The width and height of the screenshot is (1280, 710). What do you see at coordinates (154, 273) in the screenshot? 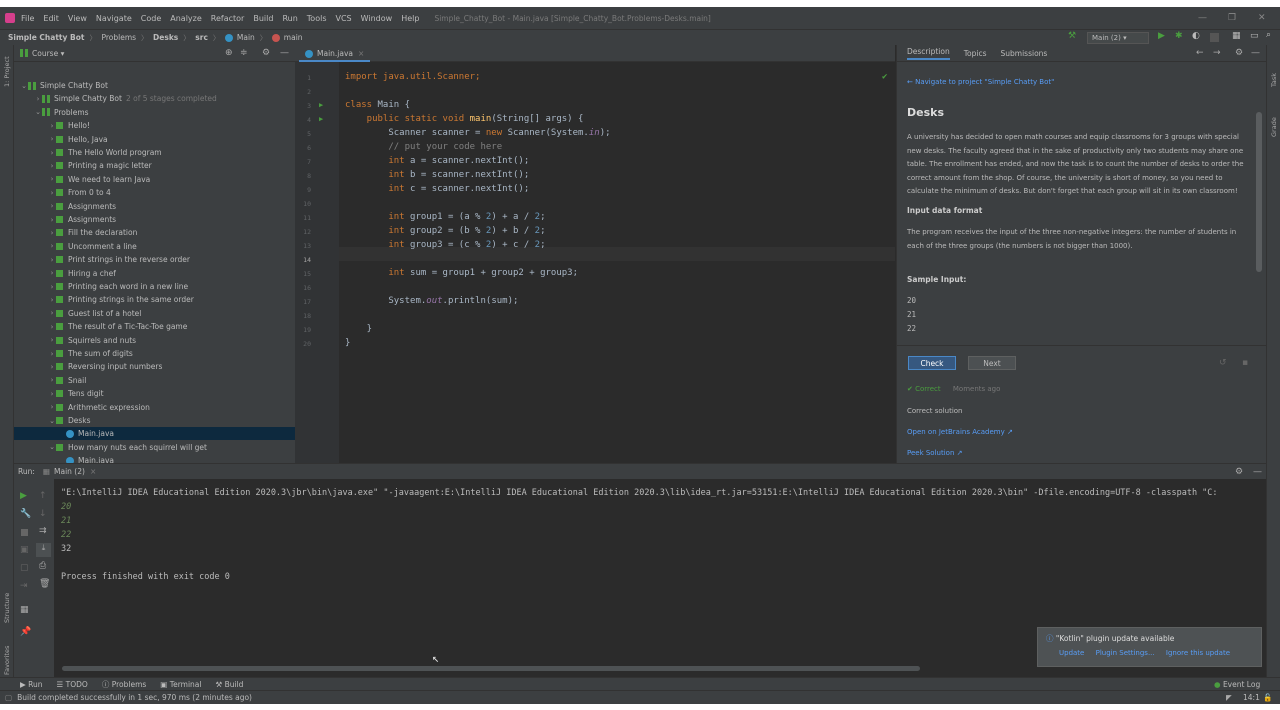
I see `tree-task-item: › Hiring a chef` at bounding box center [154, 273].